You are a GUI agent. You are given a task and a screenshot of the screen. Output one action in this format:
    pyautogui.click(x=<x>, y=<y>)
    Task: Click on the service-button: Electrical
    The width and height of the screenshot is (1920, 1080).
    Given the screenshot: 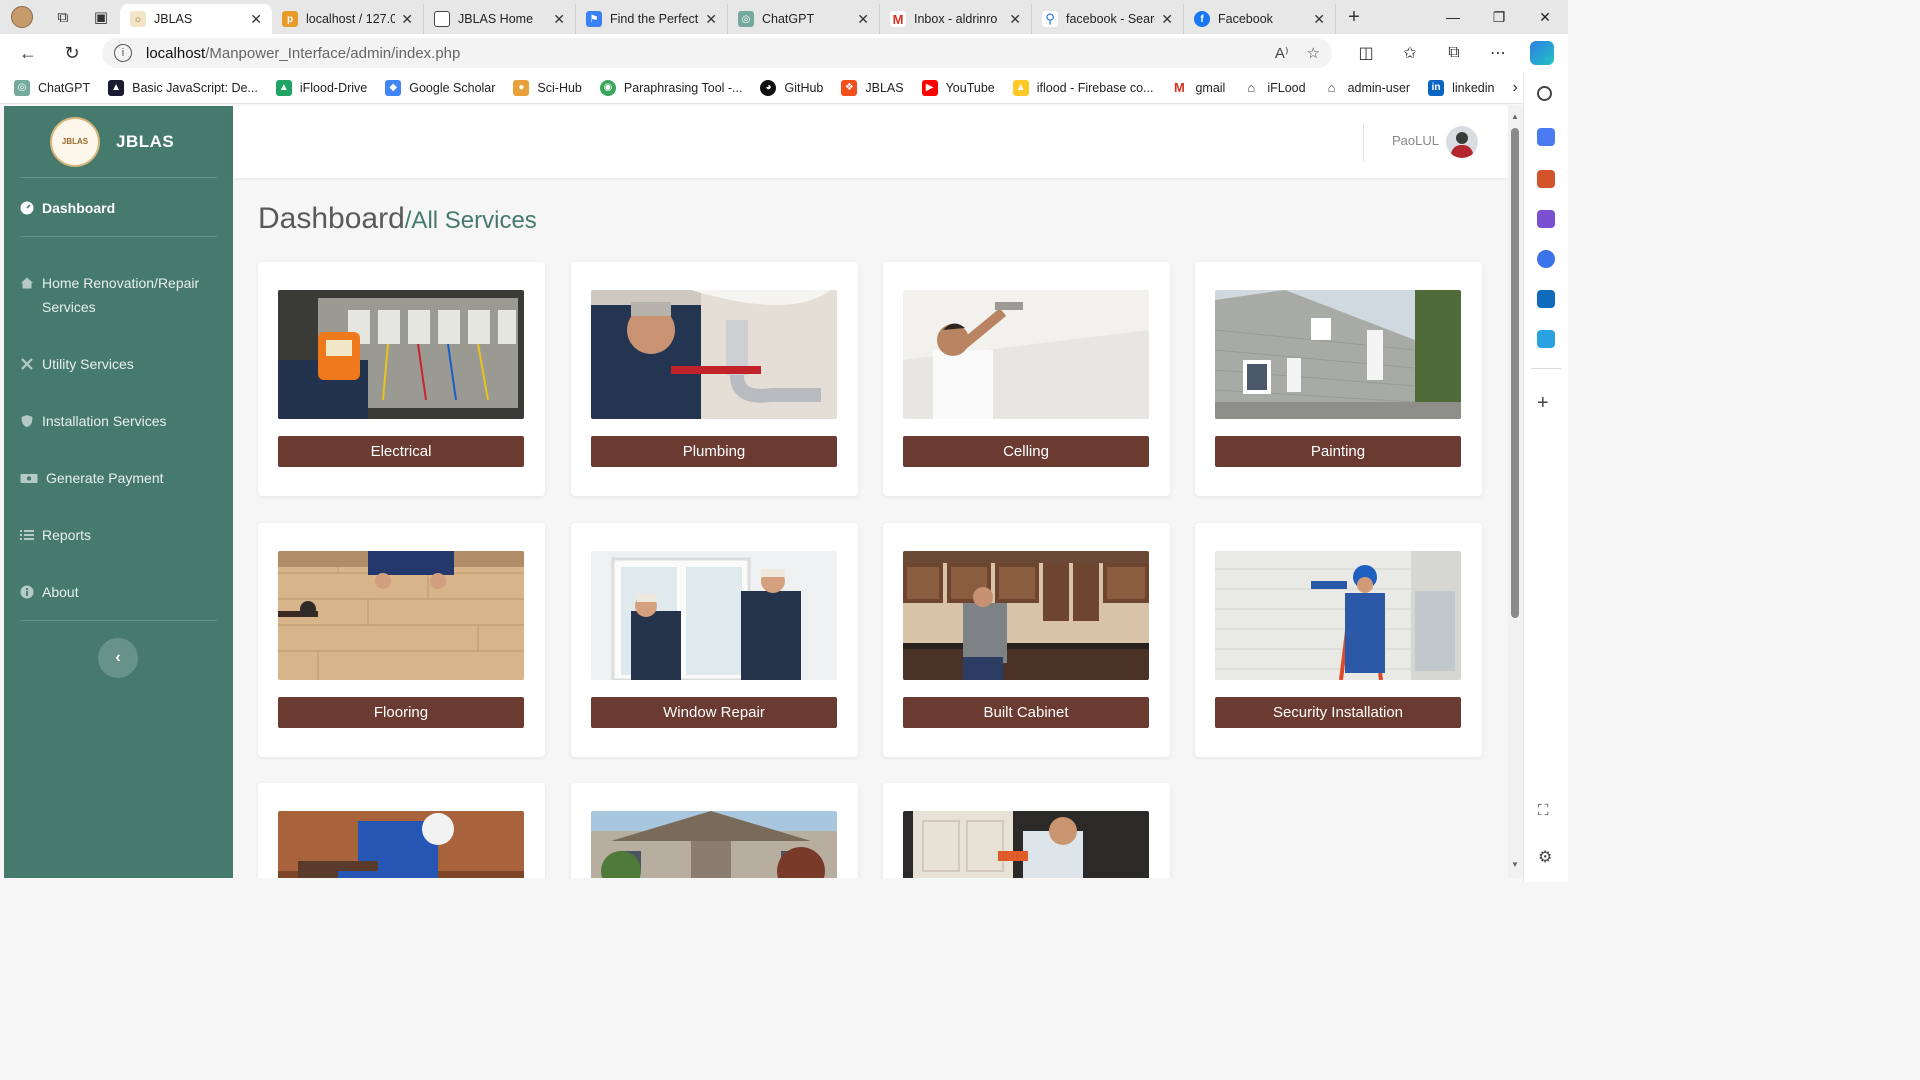 What is the action you would take?
    pyautogui.click(x=401, y=451)
    